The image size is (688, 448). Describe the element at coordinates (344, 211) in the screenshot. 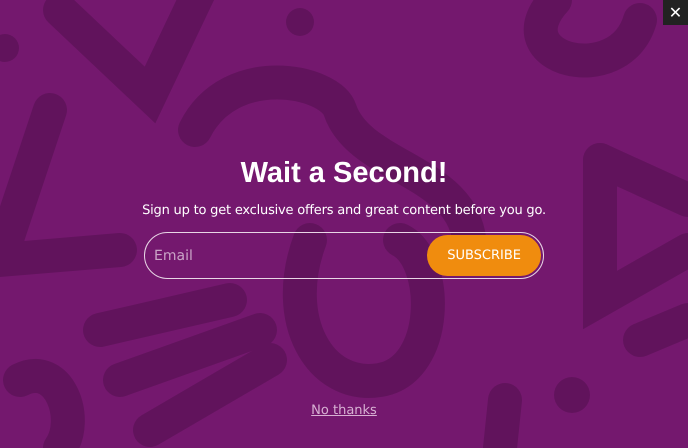

I see `popup-subtitle: Sign up to get exclusive offers and great content before you go.` at that location.